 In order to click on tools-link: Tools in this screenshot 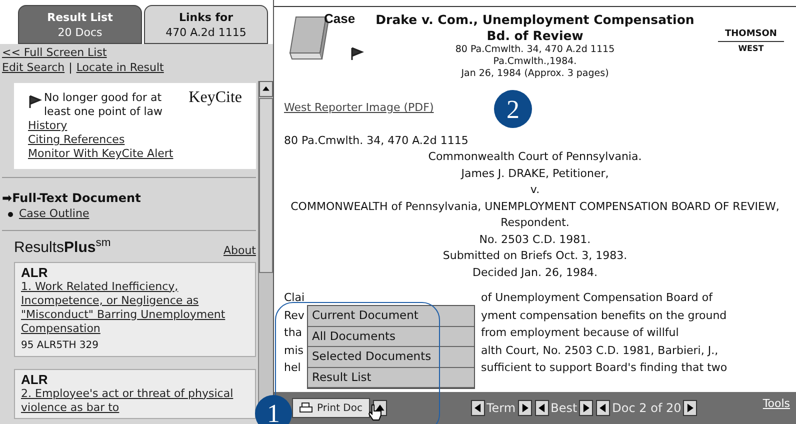, I will do `click(776, 404)`.